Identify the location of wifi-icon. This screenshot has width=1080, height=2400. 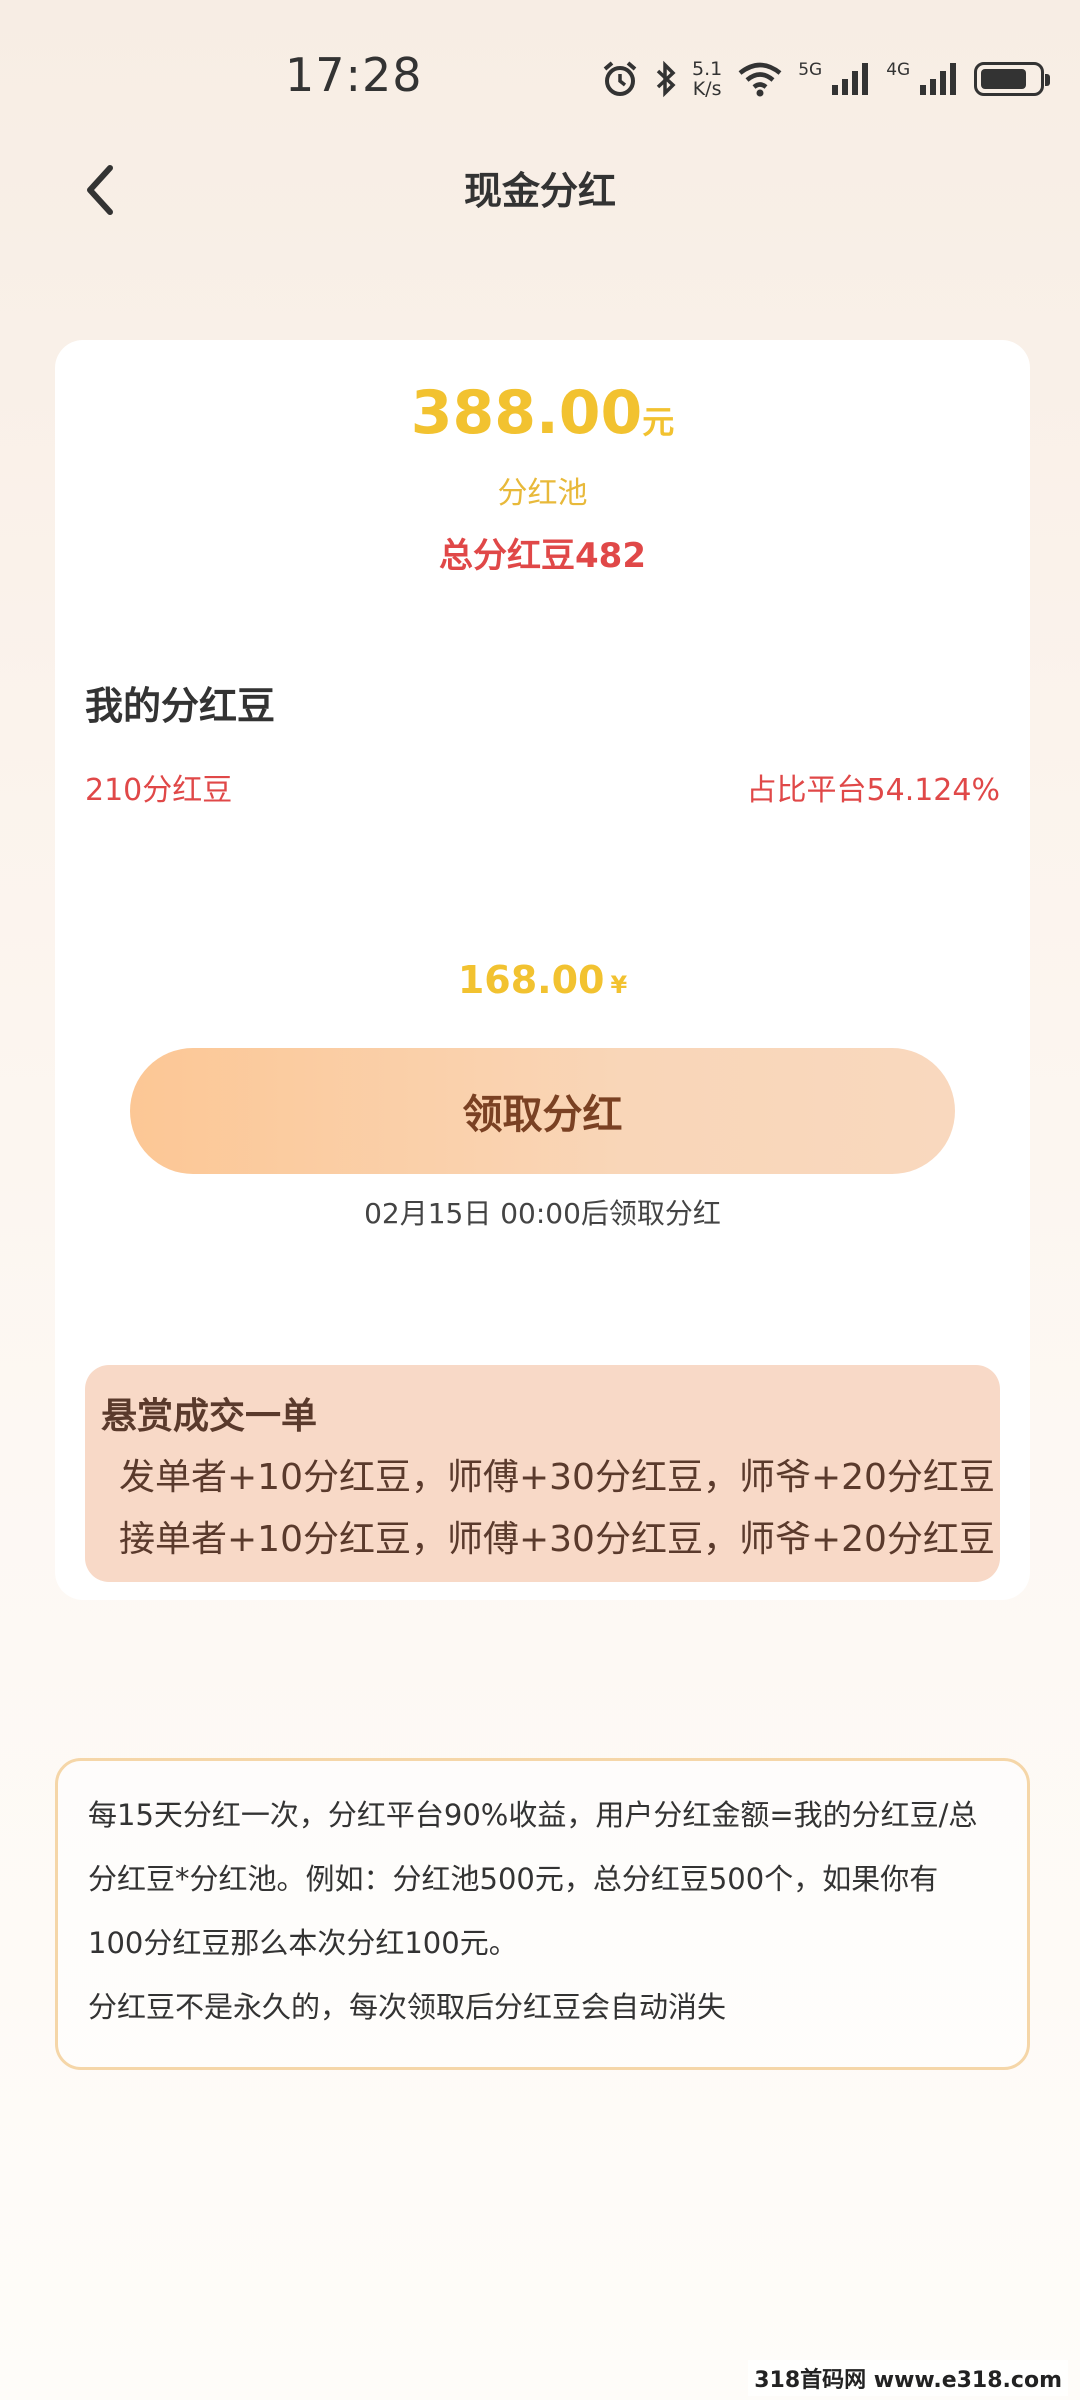
(760, 79).